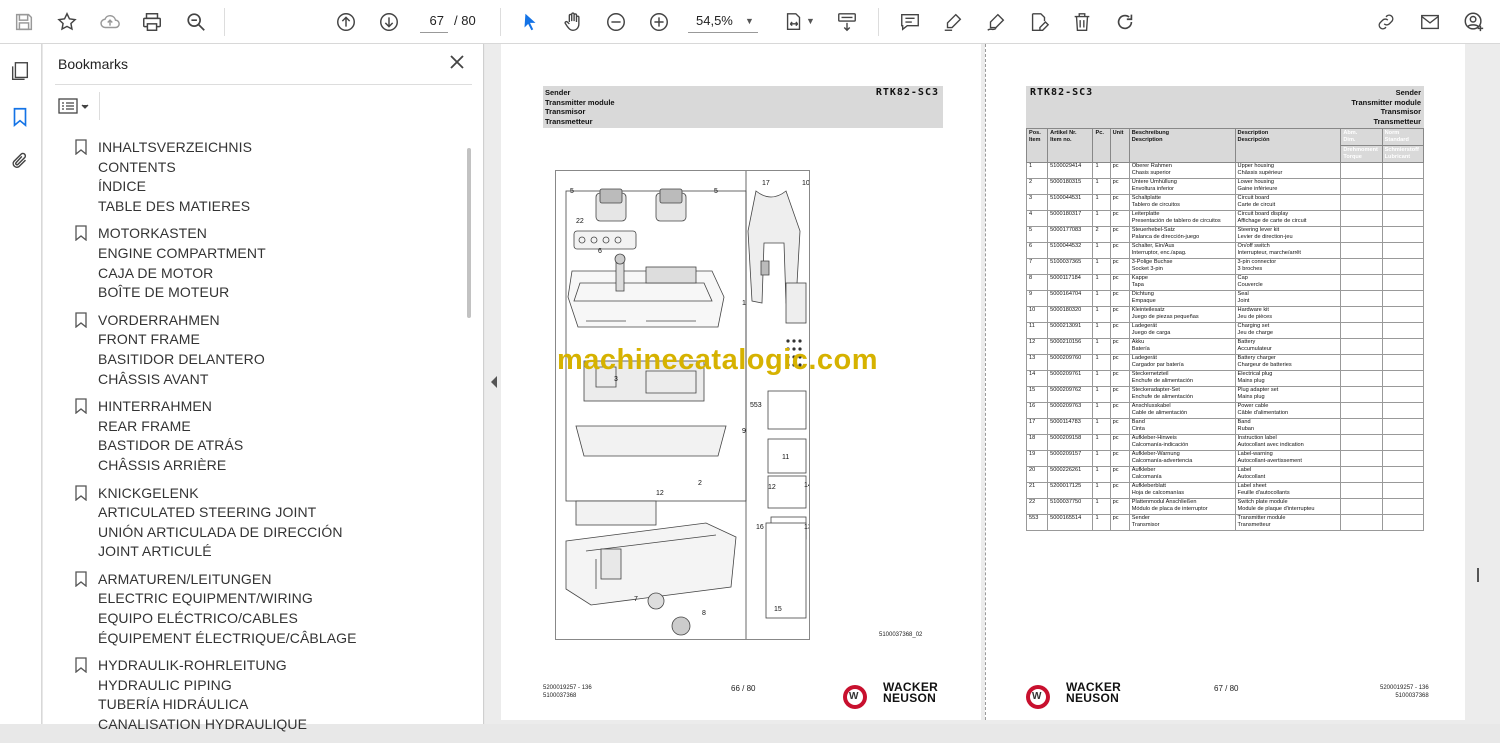 The width and height of the screenshot is (1500, 743). What do you see at coordinates (1101, 145) in the screenshot?
I see `col-pc: Pc.` at bounding box center [1101, 145].